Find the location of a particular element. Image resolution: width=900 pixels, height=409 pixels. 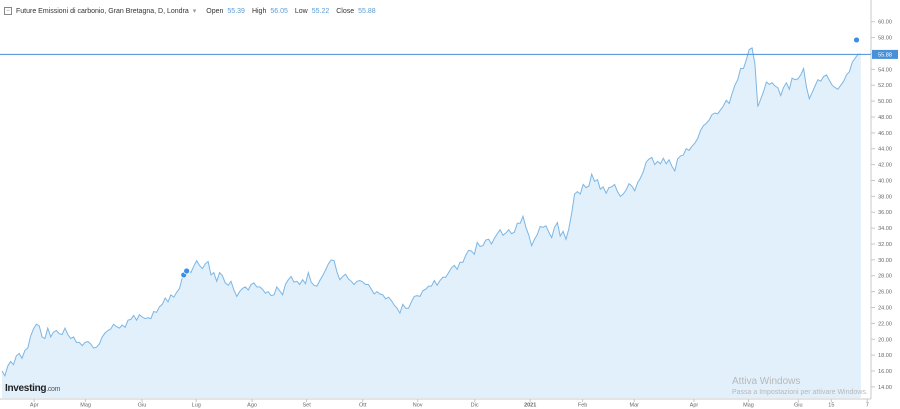

y-tick-label: 28.00 is located at coordinates (885, 277).